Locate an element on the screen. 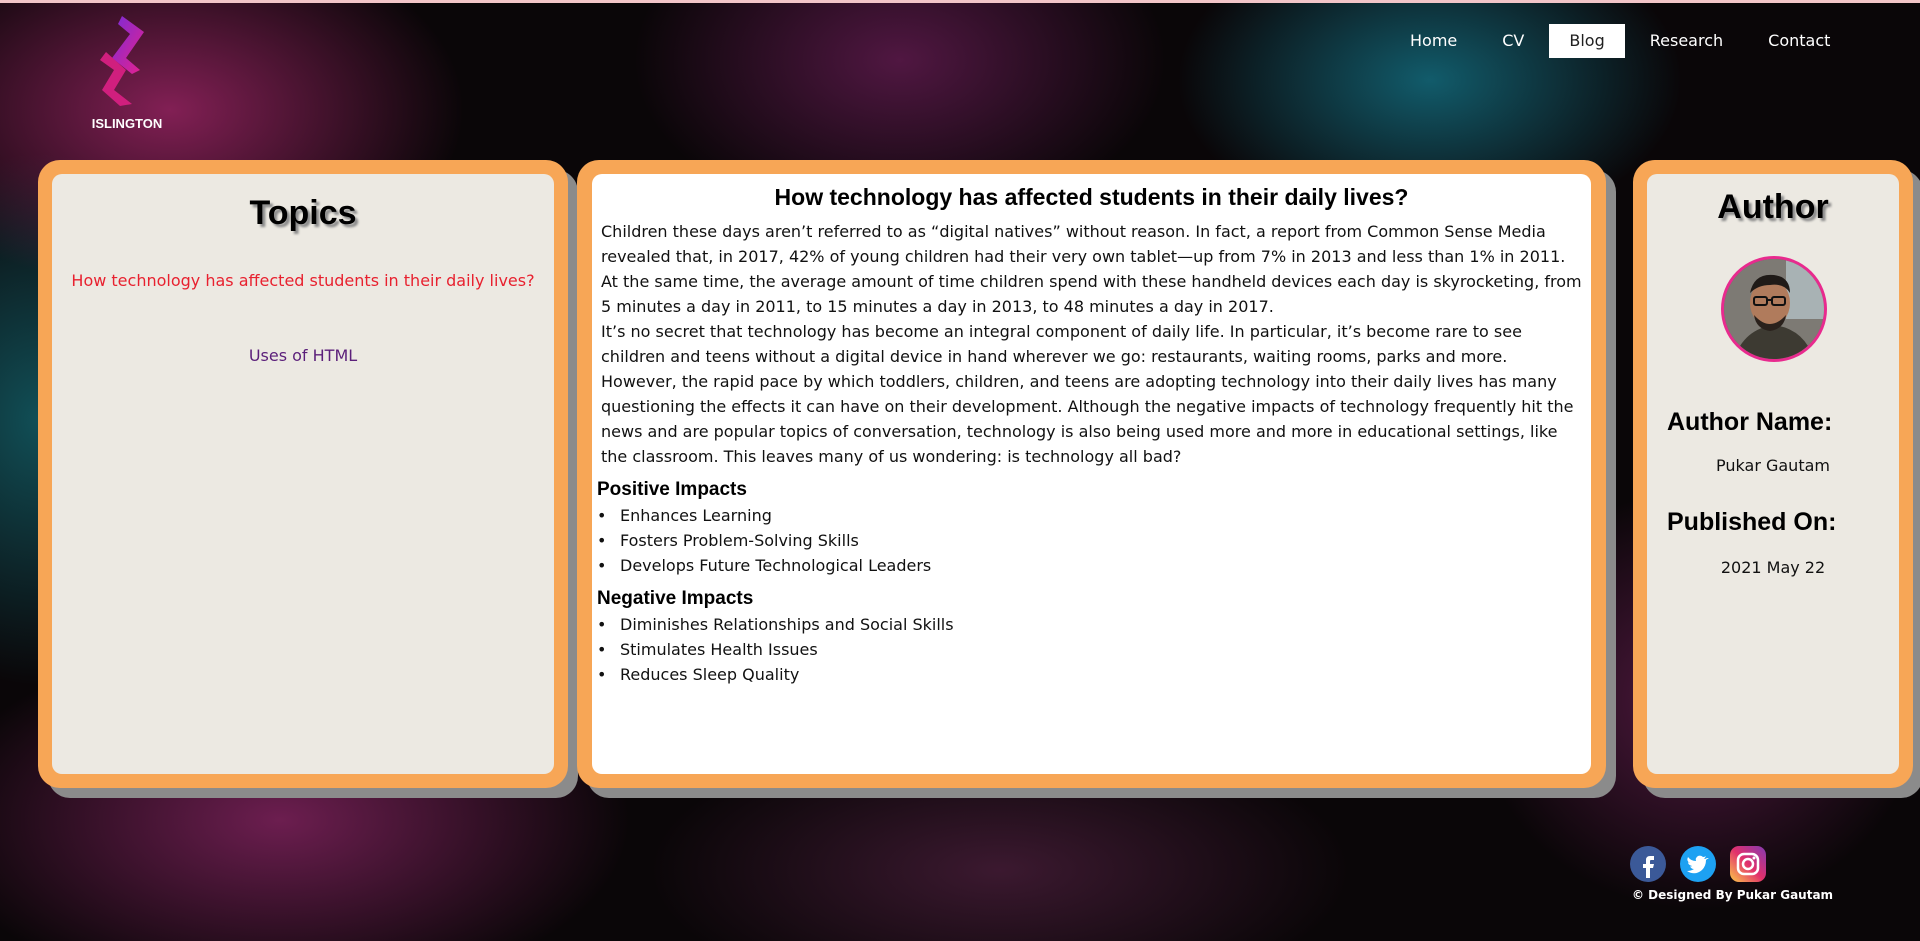  nav-cv: CV is located at coordinates (1513, 41).